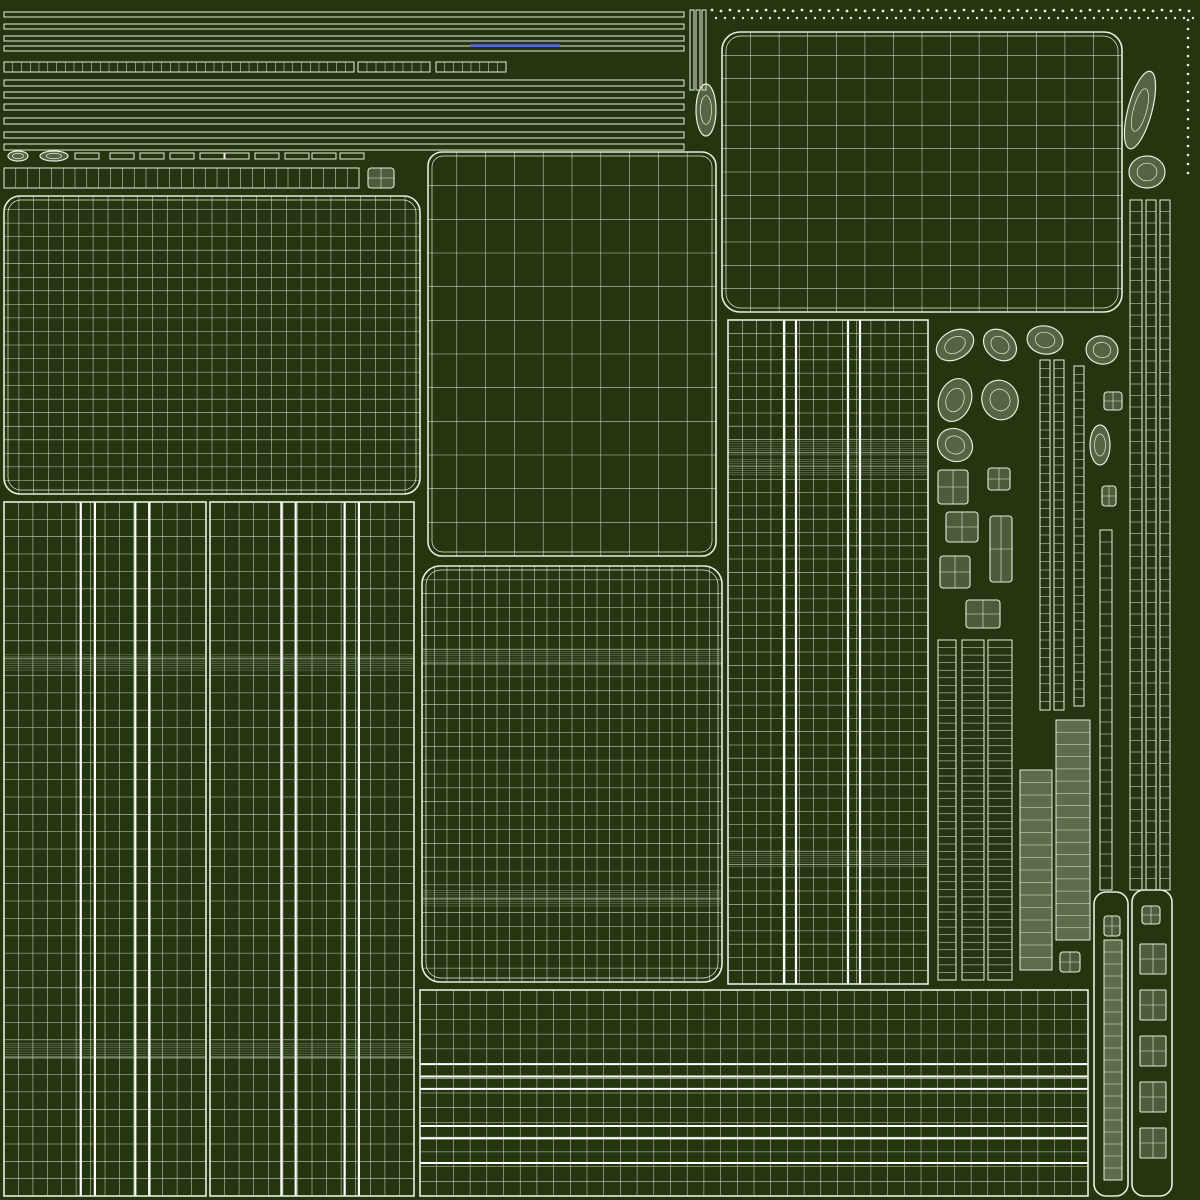 The width and height of the screenshot is (1200, 1200). What do you see at coordinates (105, 849) in the screenshot?
I see `lower-left-panel-a` at bounding box center [105, 849].